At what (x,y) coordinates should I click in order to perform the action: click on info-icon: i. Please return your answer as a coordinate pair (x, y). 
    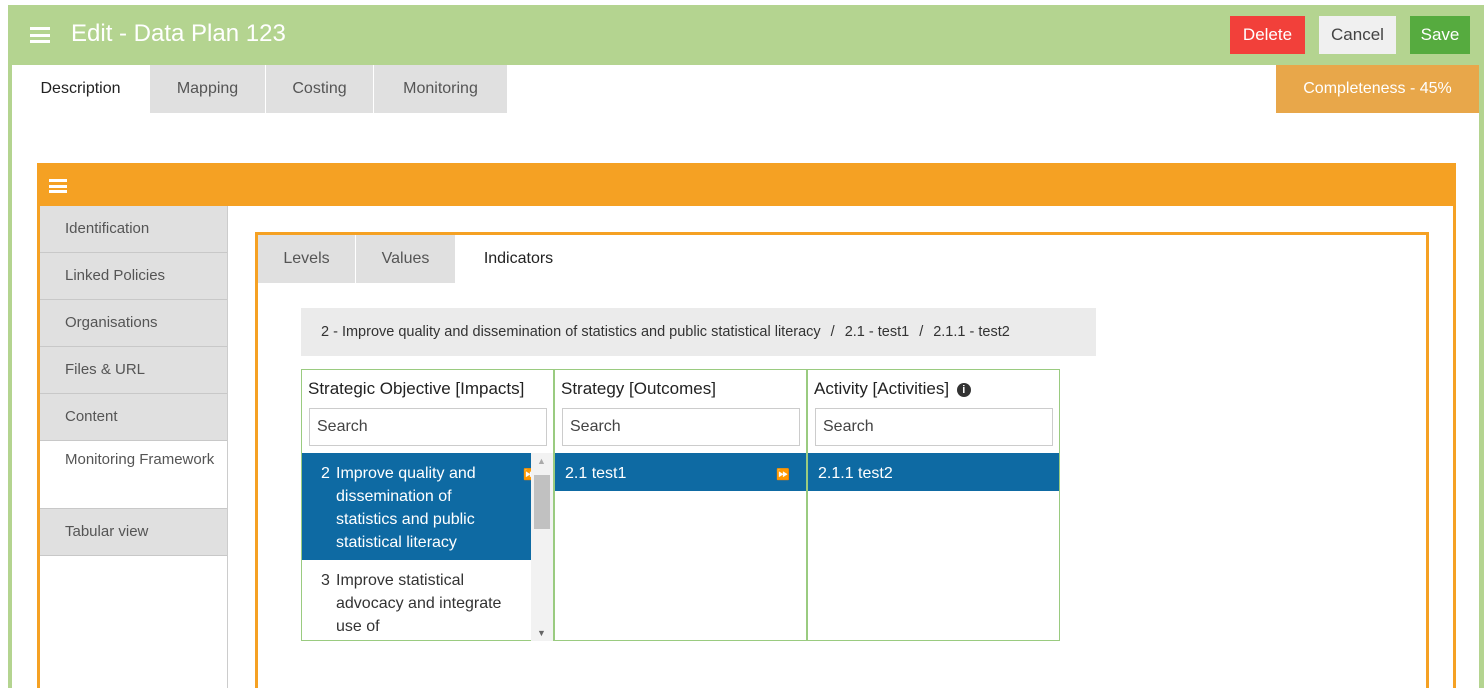
    Looking at the image, I should click on (963, 390).